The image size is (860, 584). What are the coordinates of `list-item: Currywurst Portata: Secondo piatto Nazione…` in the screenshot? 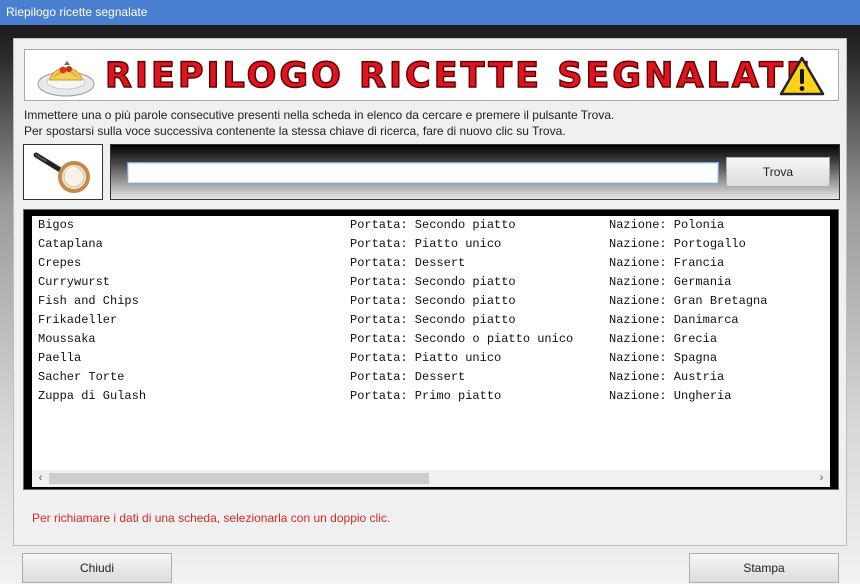 It's located at (431, 282).